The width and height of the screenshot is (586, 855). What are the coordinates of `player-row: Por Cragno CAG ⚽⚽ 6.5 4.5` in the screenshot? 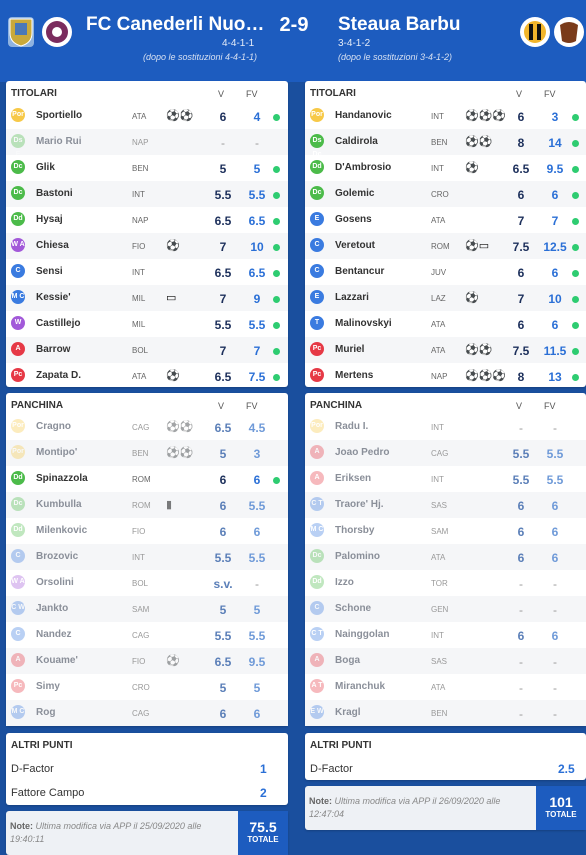 It's located at (147, 427).